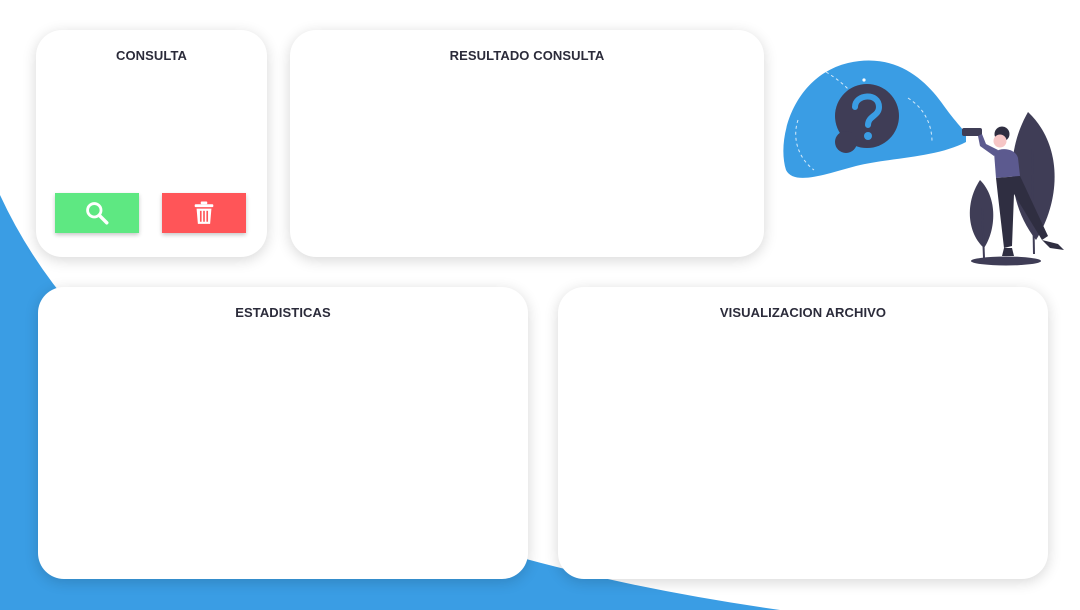  What do you see at coordinates (527, 55) in the screenshot?
I see `resultado-consulta-title: RESULTADO CONSULTA` at bounding box center [527, 55].